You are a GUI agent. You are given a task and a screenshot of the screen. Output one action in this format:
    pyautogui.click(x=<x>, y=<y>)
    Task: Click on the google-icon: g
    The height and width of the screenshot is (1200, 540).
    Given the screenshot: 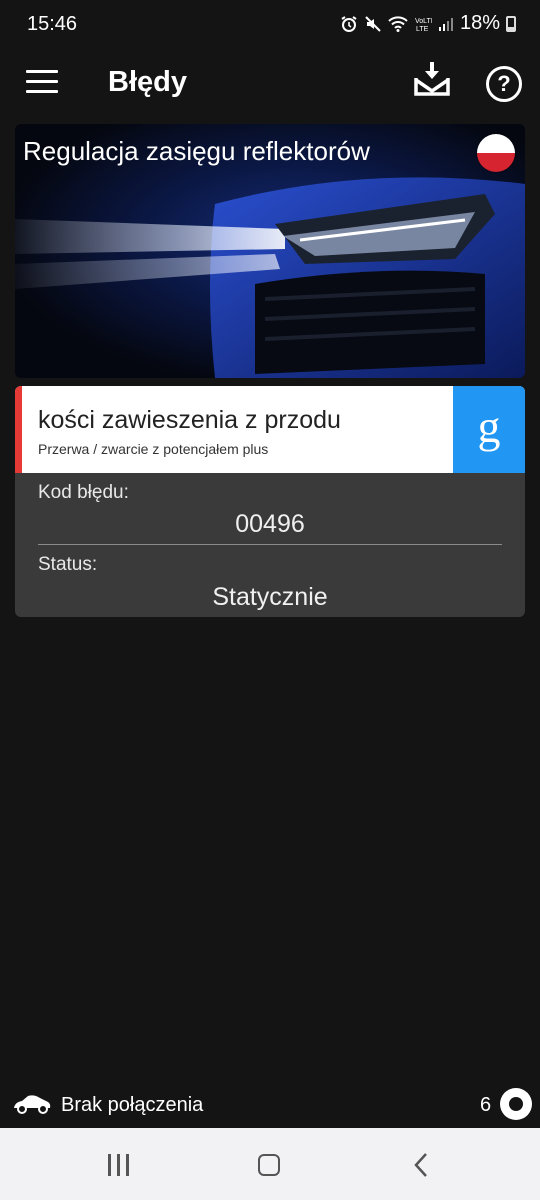 What is the action you would take?
    pyautogui.click(x=489, y=426)
    